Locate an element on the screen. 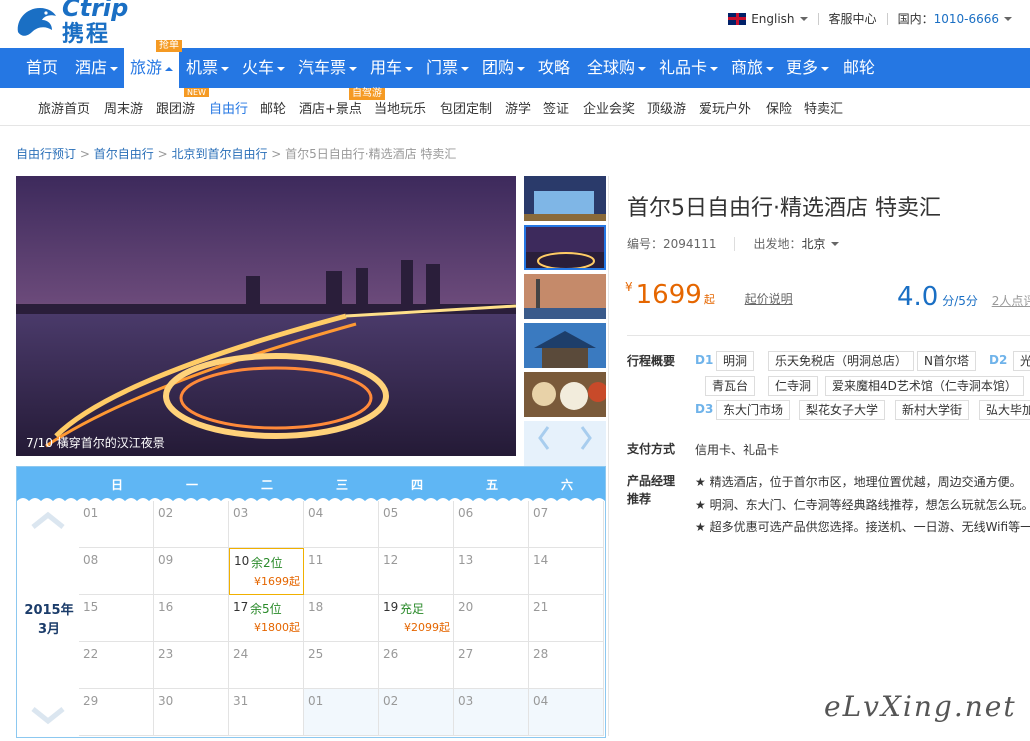  calendar-day: 03 is located at coordinates (266, 524).